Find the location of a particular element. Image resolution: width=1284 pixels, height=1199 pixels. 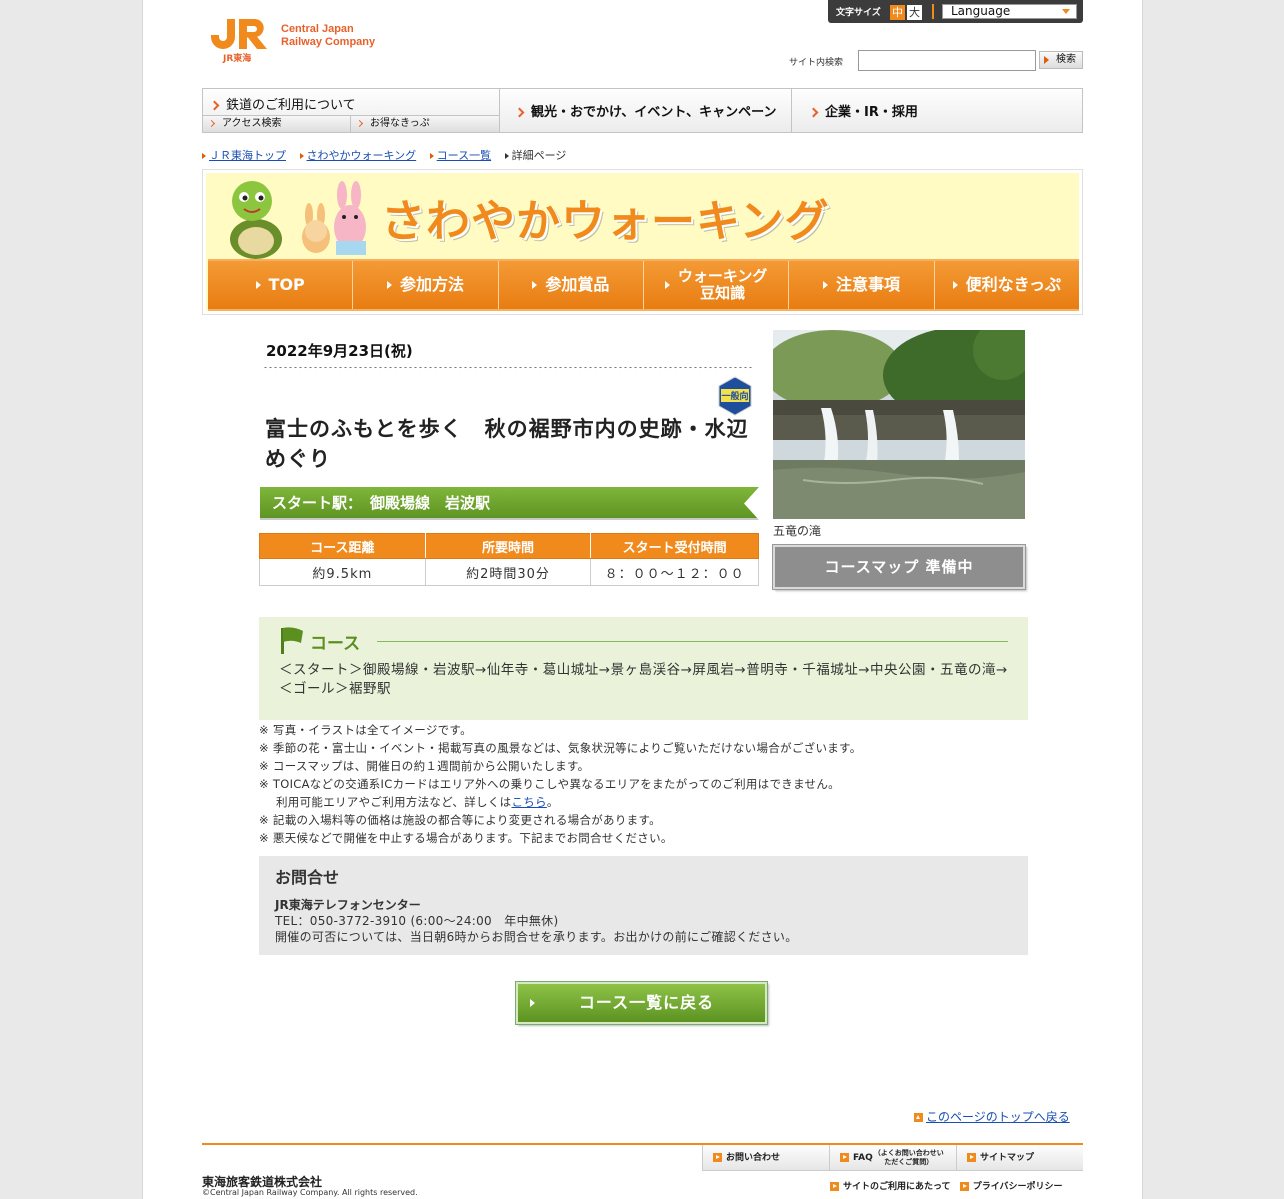

footer-privacy-link: プライバシーポリシー is located at coordinates (1011, 1187).